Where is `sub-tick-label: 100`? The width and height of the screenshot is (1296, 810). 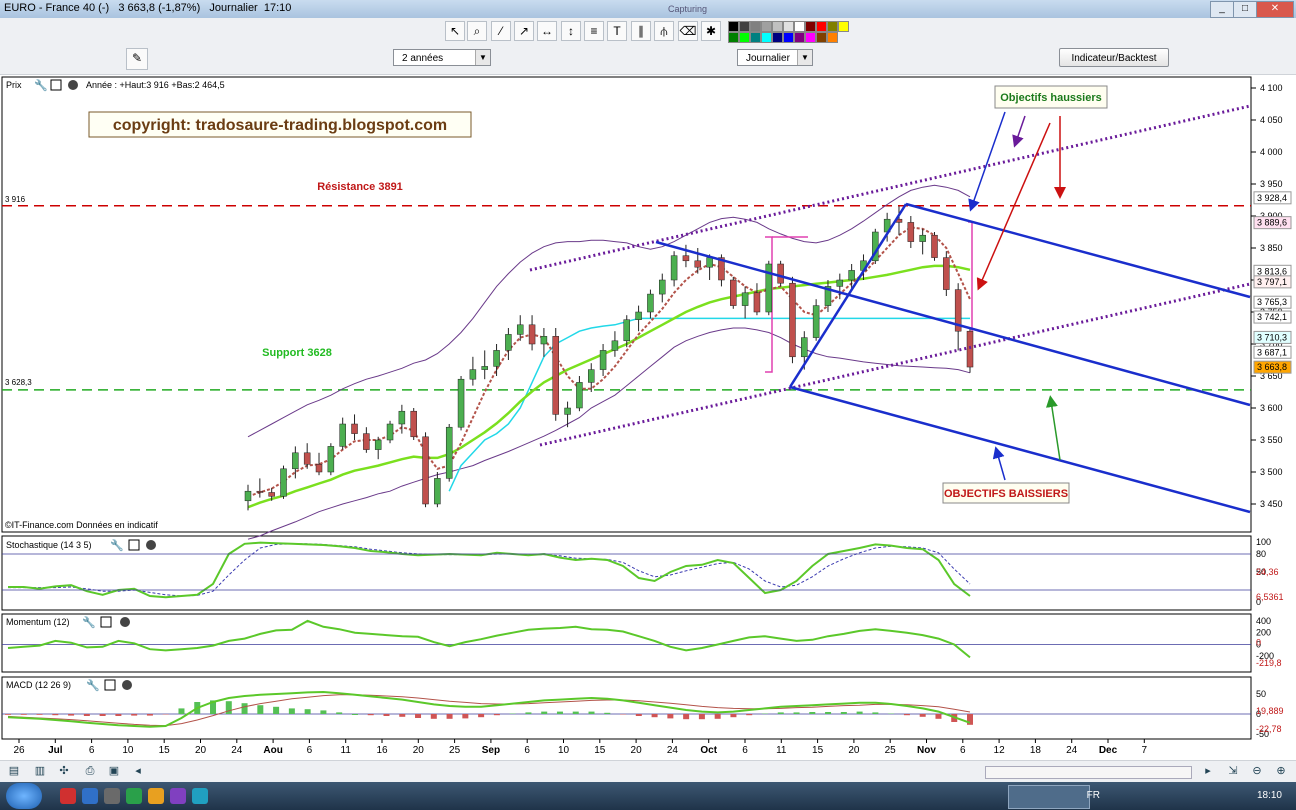
sub-tick-label: 100 is located at coordinates (1263, 542).